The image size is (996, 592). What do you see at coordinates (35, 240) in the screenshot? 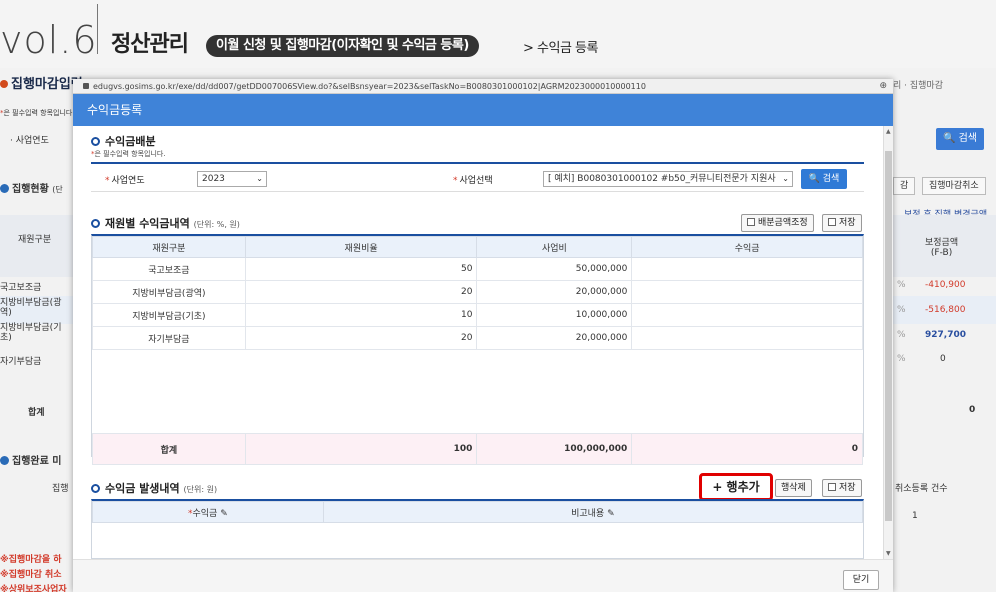
I see `background-col-source: 재원구분` at bounding box center [35, 240].